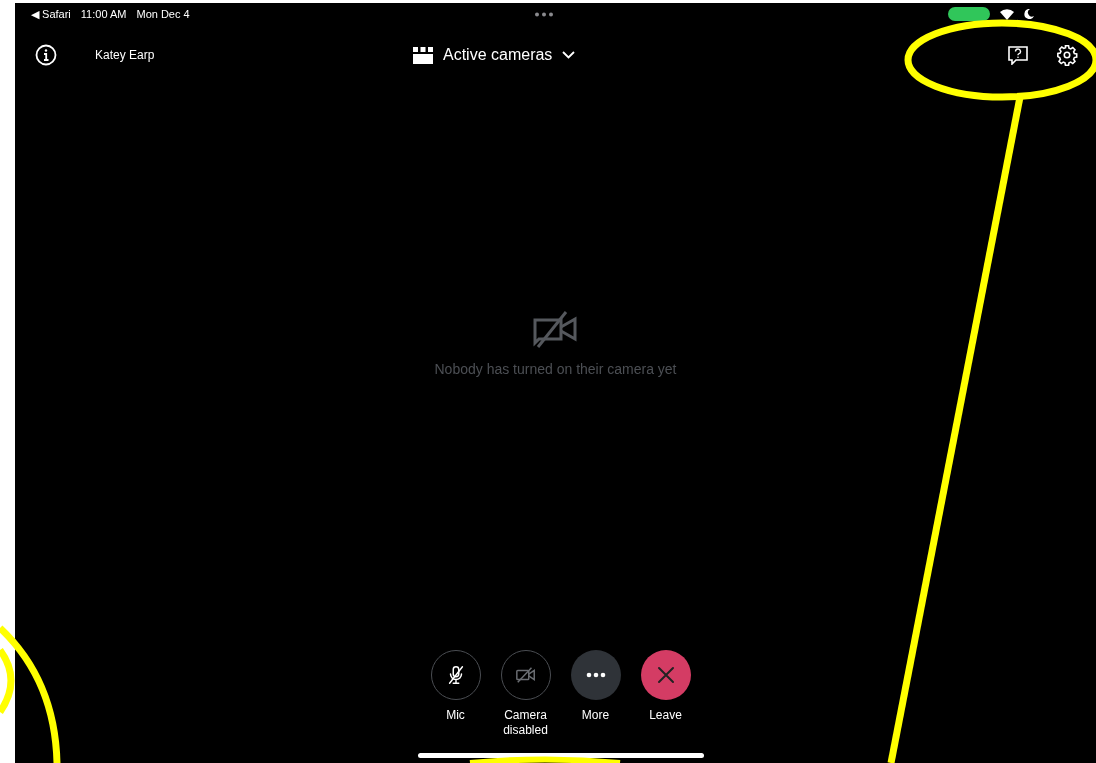 This screenshot has height=763, width=1096. Describe the element at coordinates (1067, 55) in the screenshot. I see `settings-icon` at that location.